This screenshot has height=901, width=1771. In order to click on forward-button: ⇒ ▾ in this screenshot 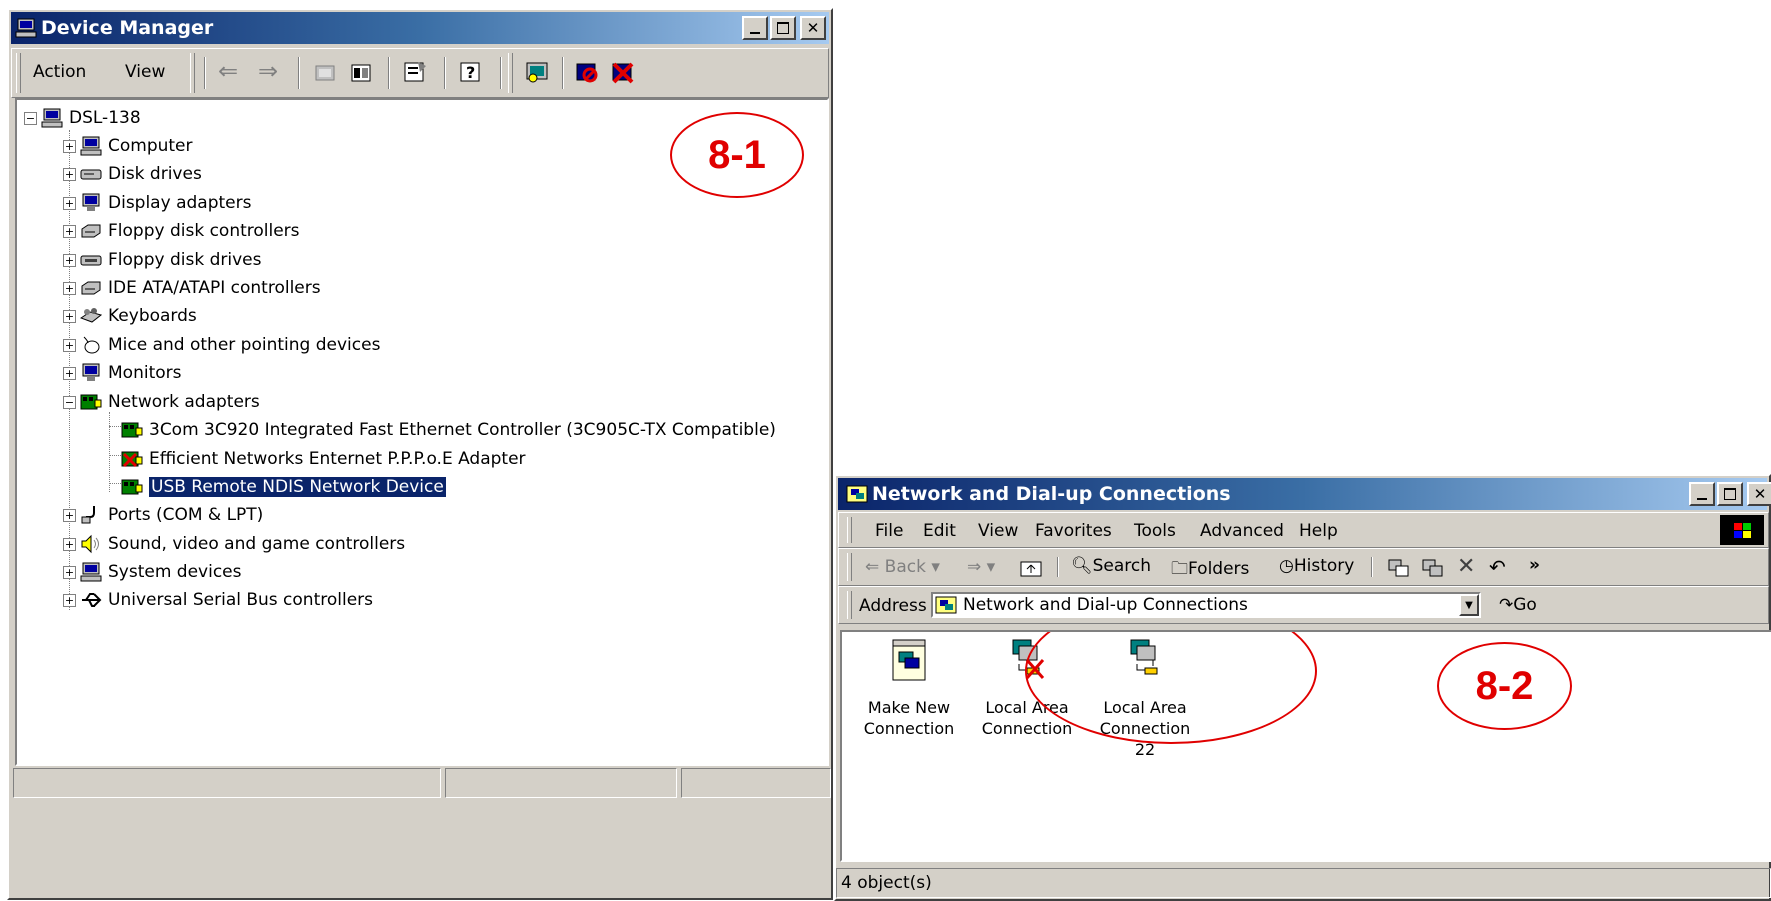, I will do `click(981, 567)`.